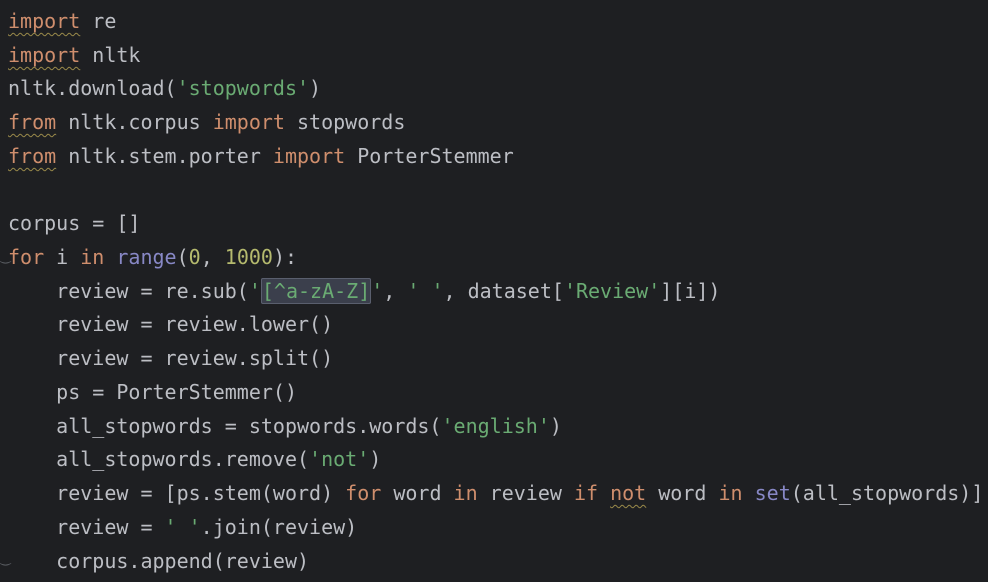  I want to click on code-text: PorterStemmer, so click(429, 156).